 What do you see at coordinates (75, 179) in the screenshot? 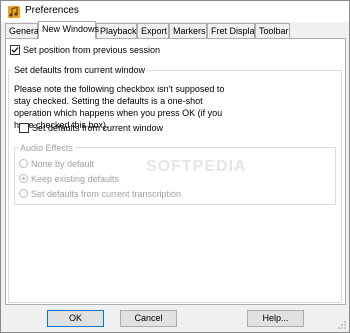
I see `radio-keep-label: Keep existing defaults` at bounding box center [75, 179].